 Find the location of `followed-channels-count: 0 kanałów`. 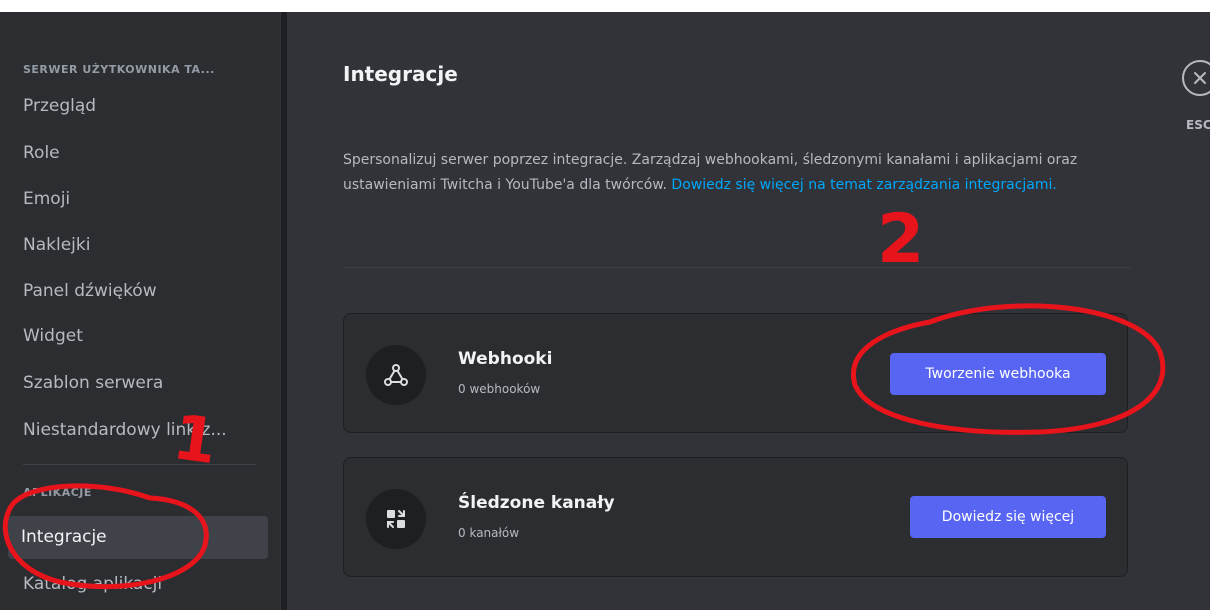

followed-channels-count: 0 kanałów is located at coordinates (489, 533).